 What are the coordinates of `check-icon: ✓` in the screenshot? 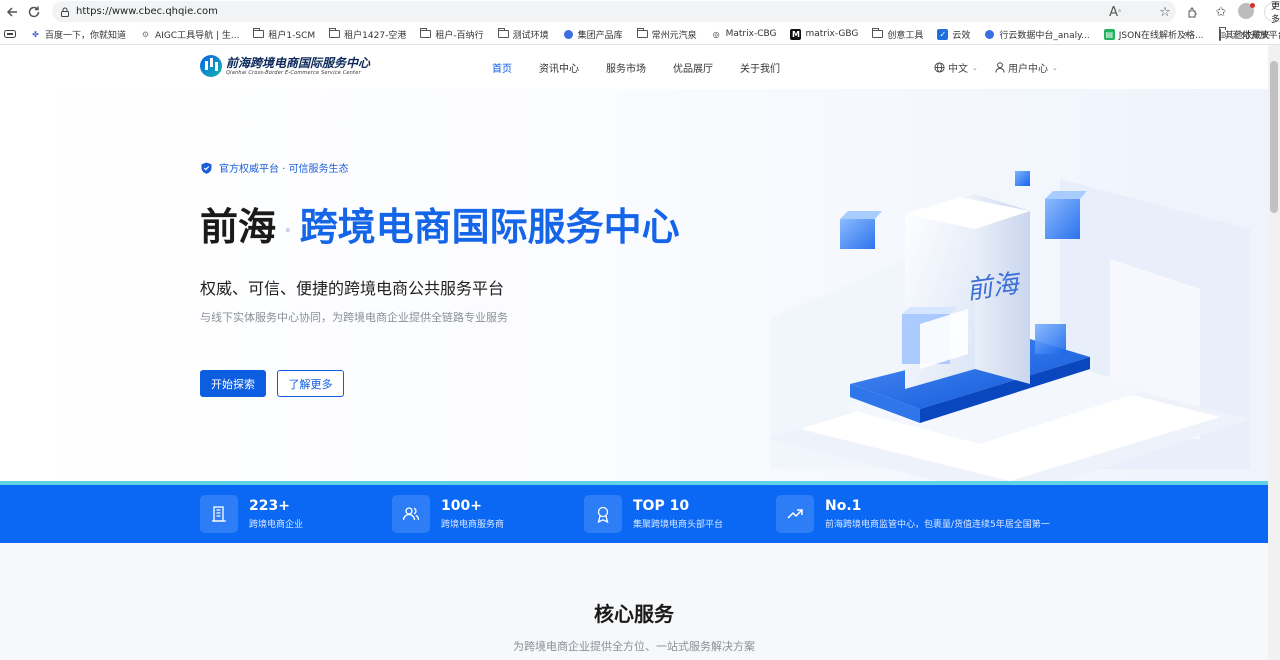 It's located at (943, 34).